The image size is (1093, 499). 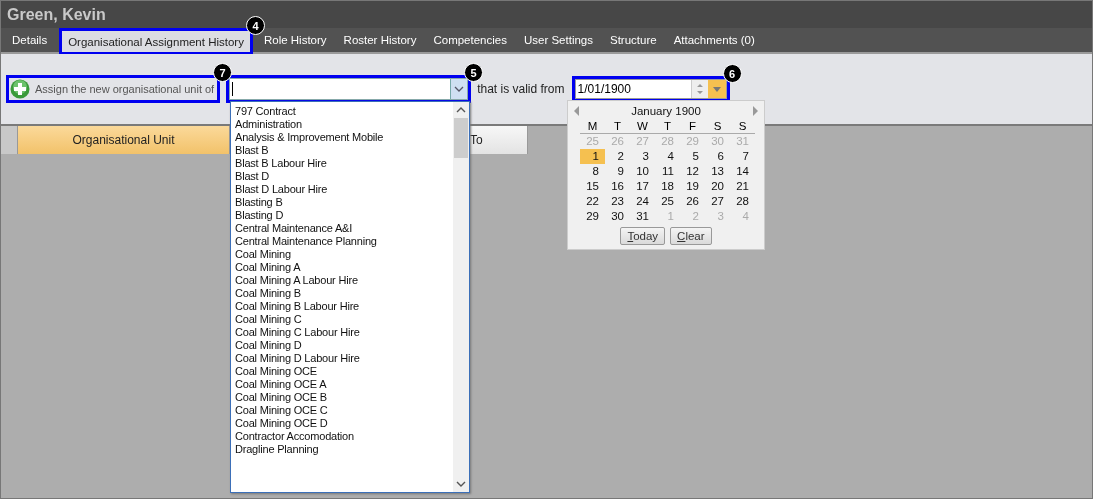 What do you see at coordinates (30, 40) in the screenshot?
I see `tab: Details` at bounding box center [30, 40].